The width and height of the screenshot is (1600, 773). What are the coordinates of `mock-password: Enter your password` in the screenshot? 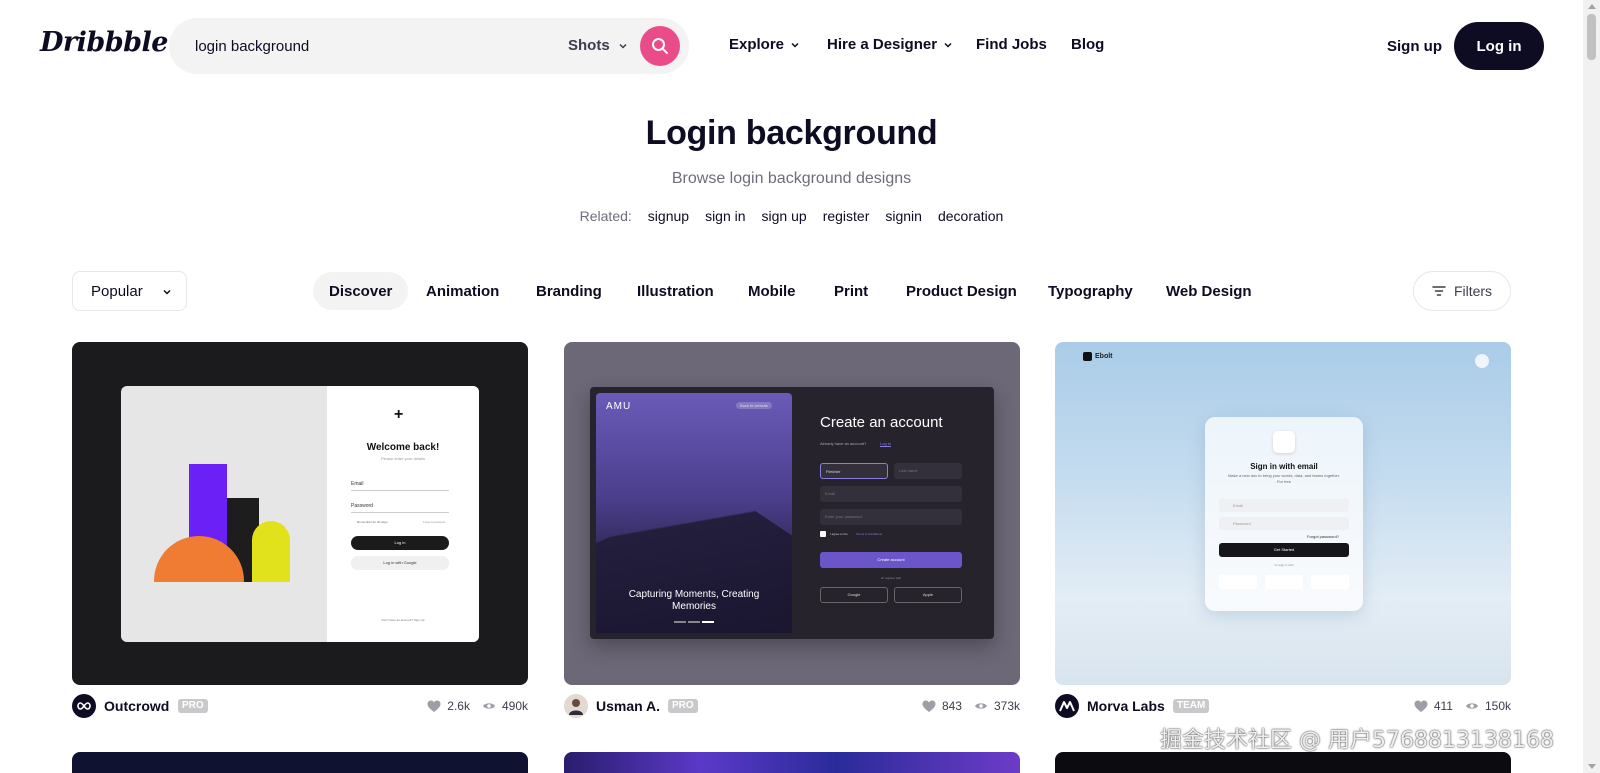 It's located at (891, 517).